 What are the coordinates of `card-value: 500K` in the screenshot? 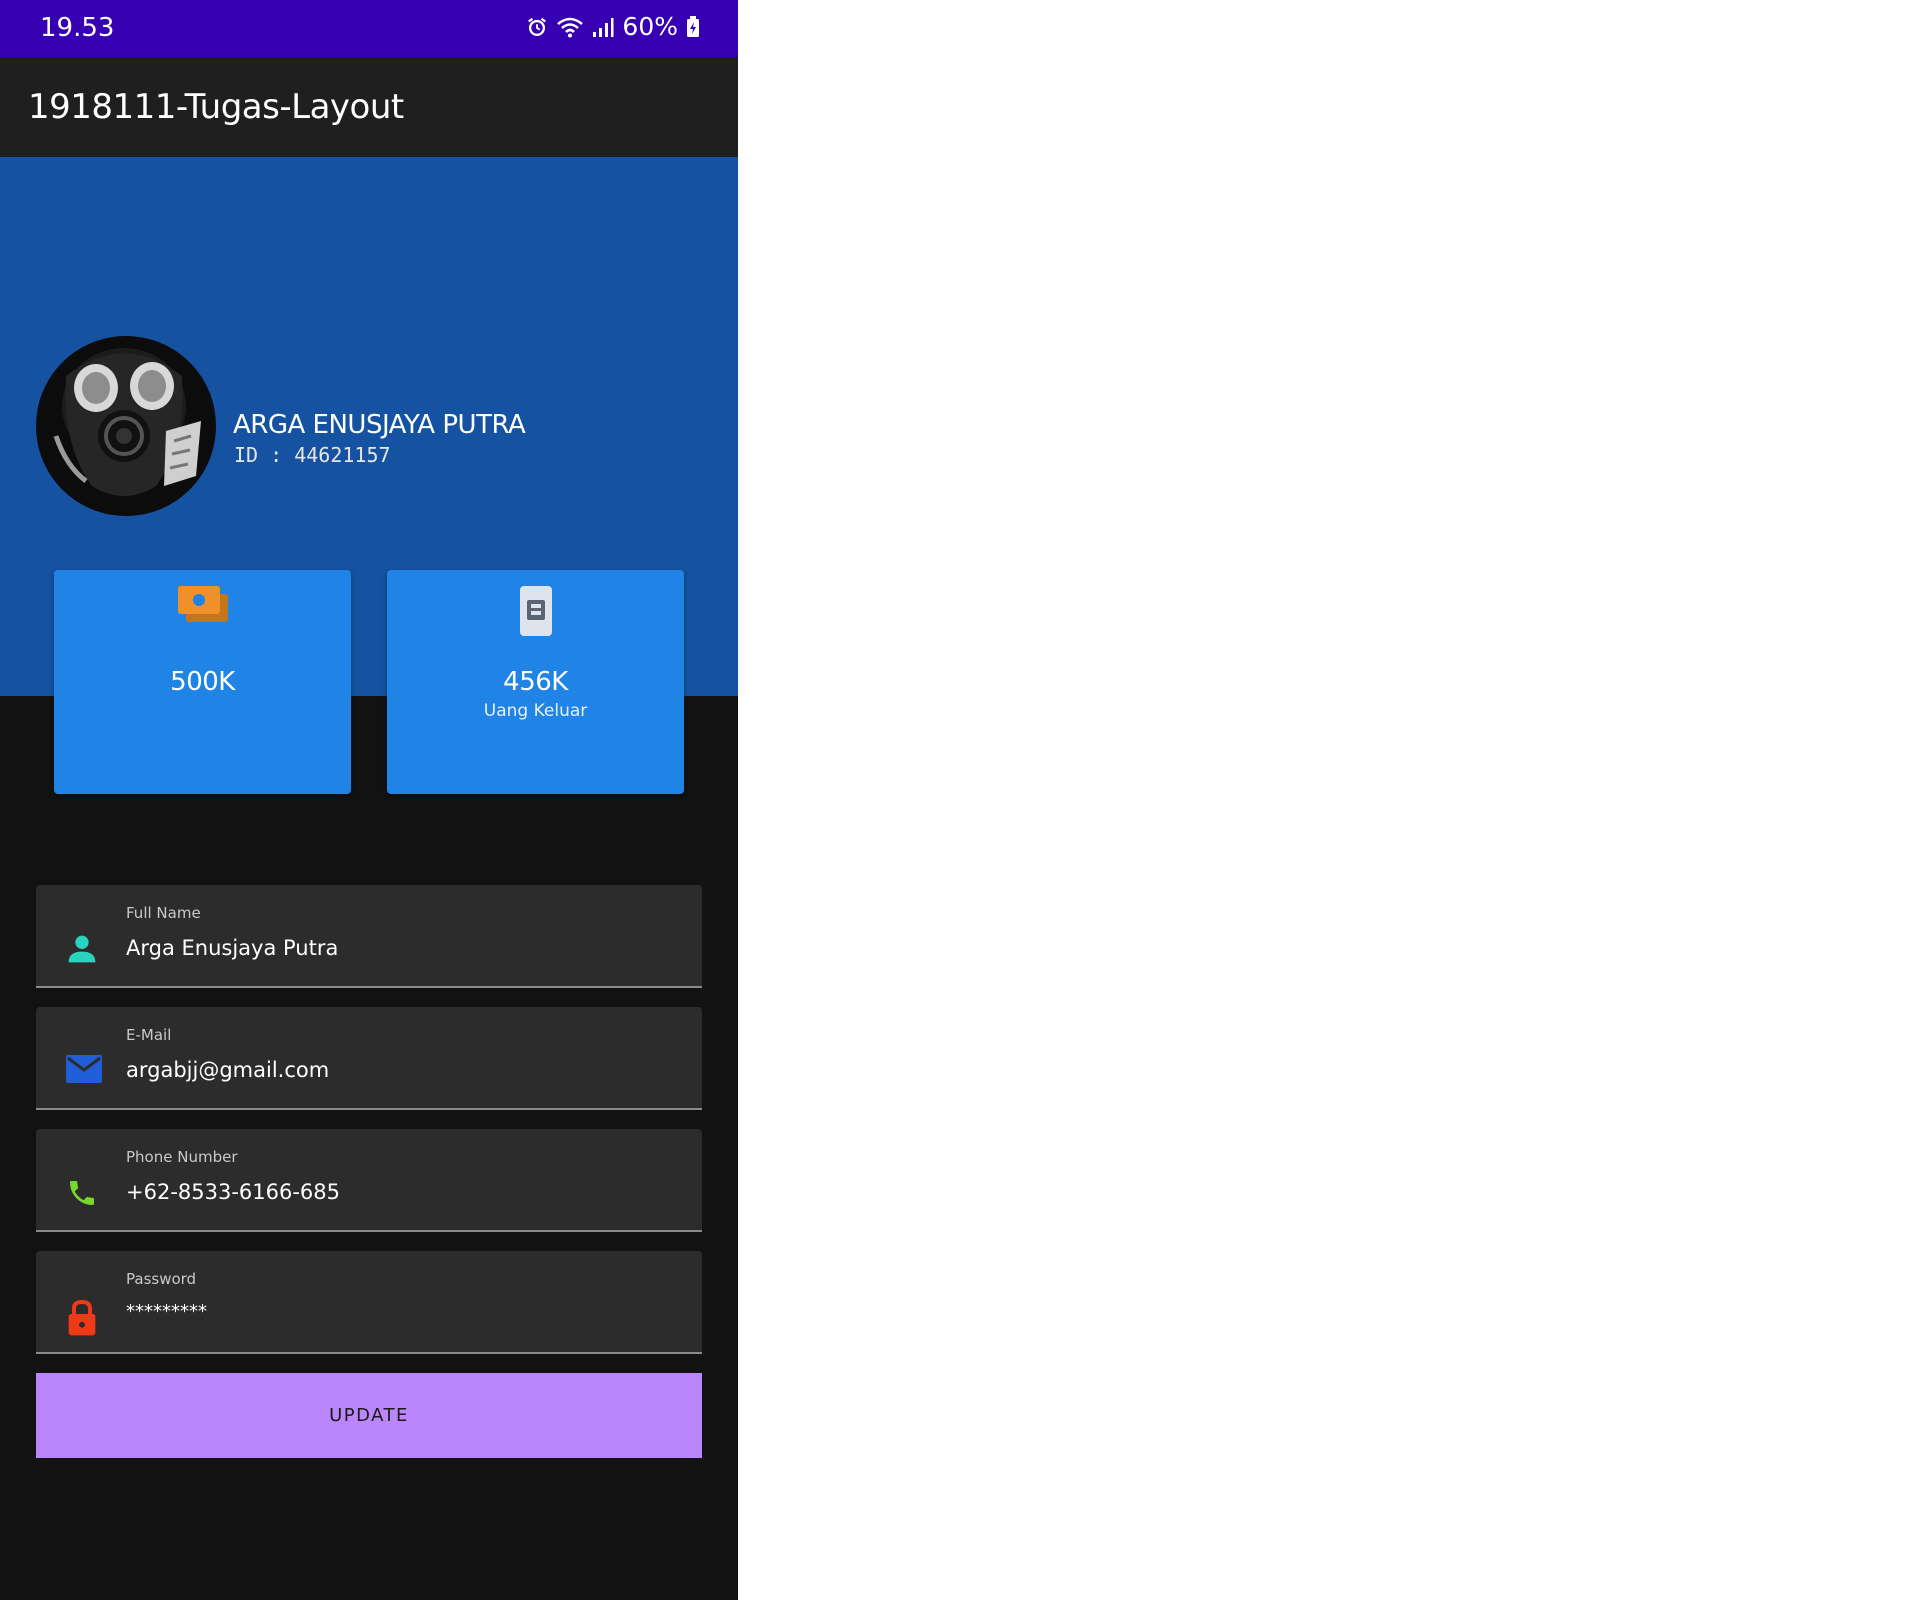 It's located at (202, 682).